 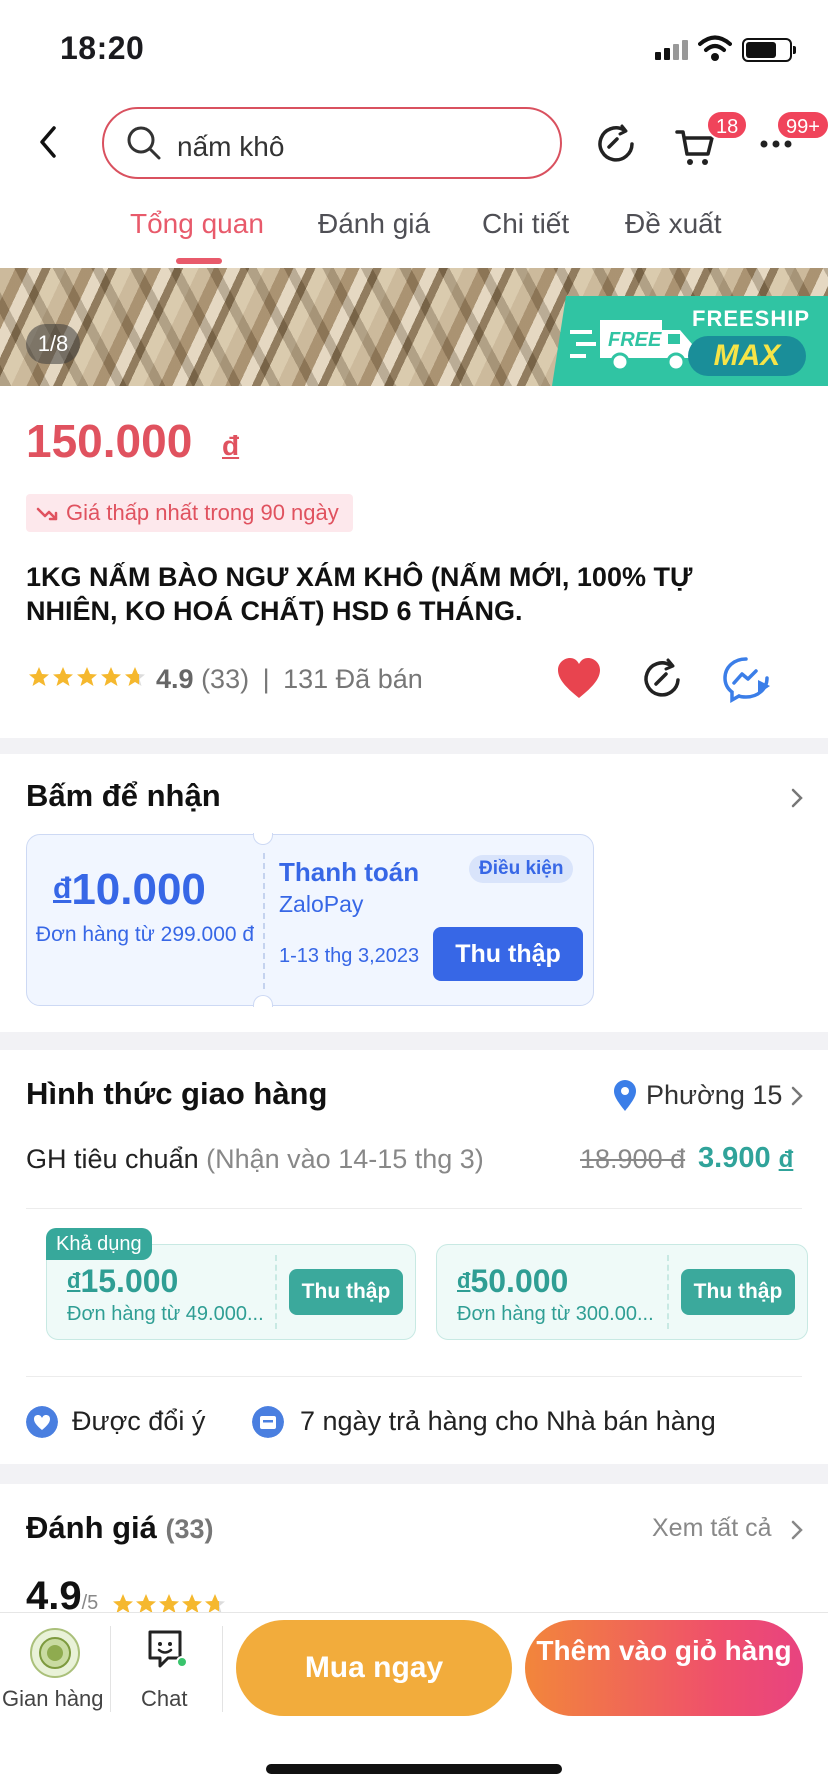 What do you see at coordinates (231, 445) in the screenshot?
I see `price-currency: đ` at bounding box center [231, 445].